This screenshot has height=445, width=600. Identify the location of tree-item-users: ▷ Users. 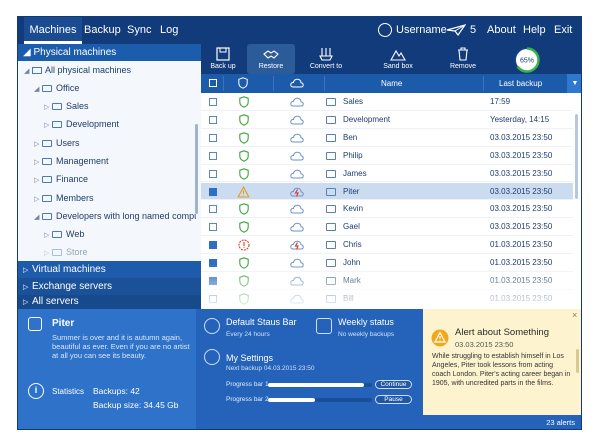
(57, 143).